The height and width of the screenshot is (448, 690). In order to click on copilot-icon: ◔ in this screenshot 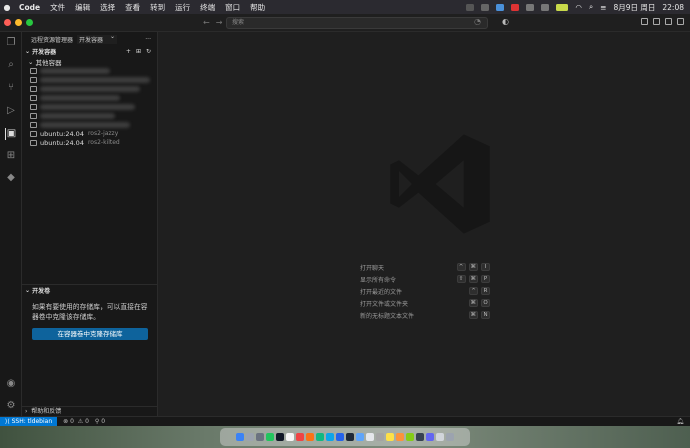, I will do `click(477, 21)`.